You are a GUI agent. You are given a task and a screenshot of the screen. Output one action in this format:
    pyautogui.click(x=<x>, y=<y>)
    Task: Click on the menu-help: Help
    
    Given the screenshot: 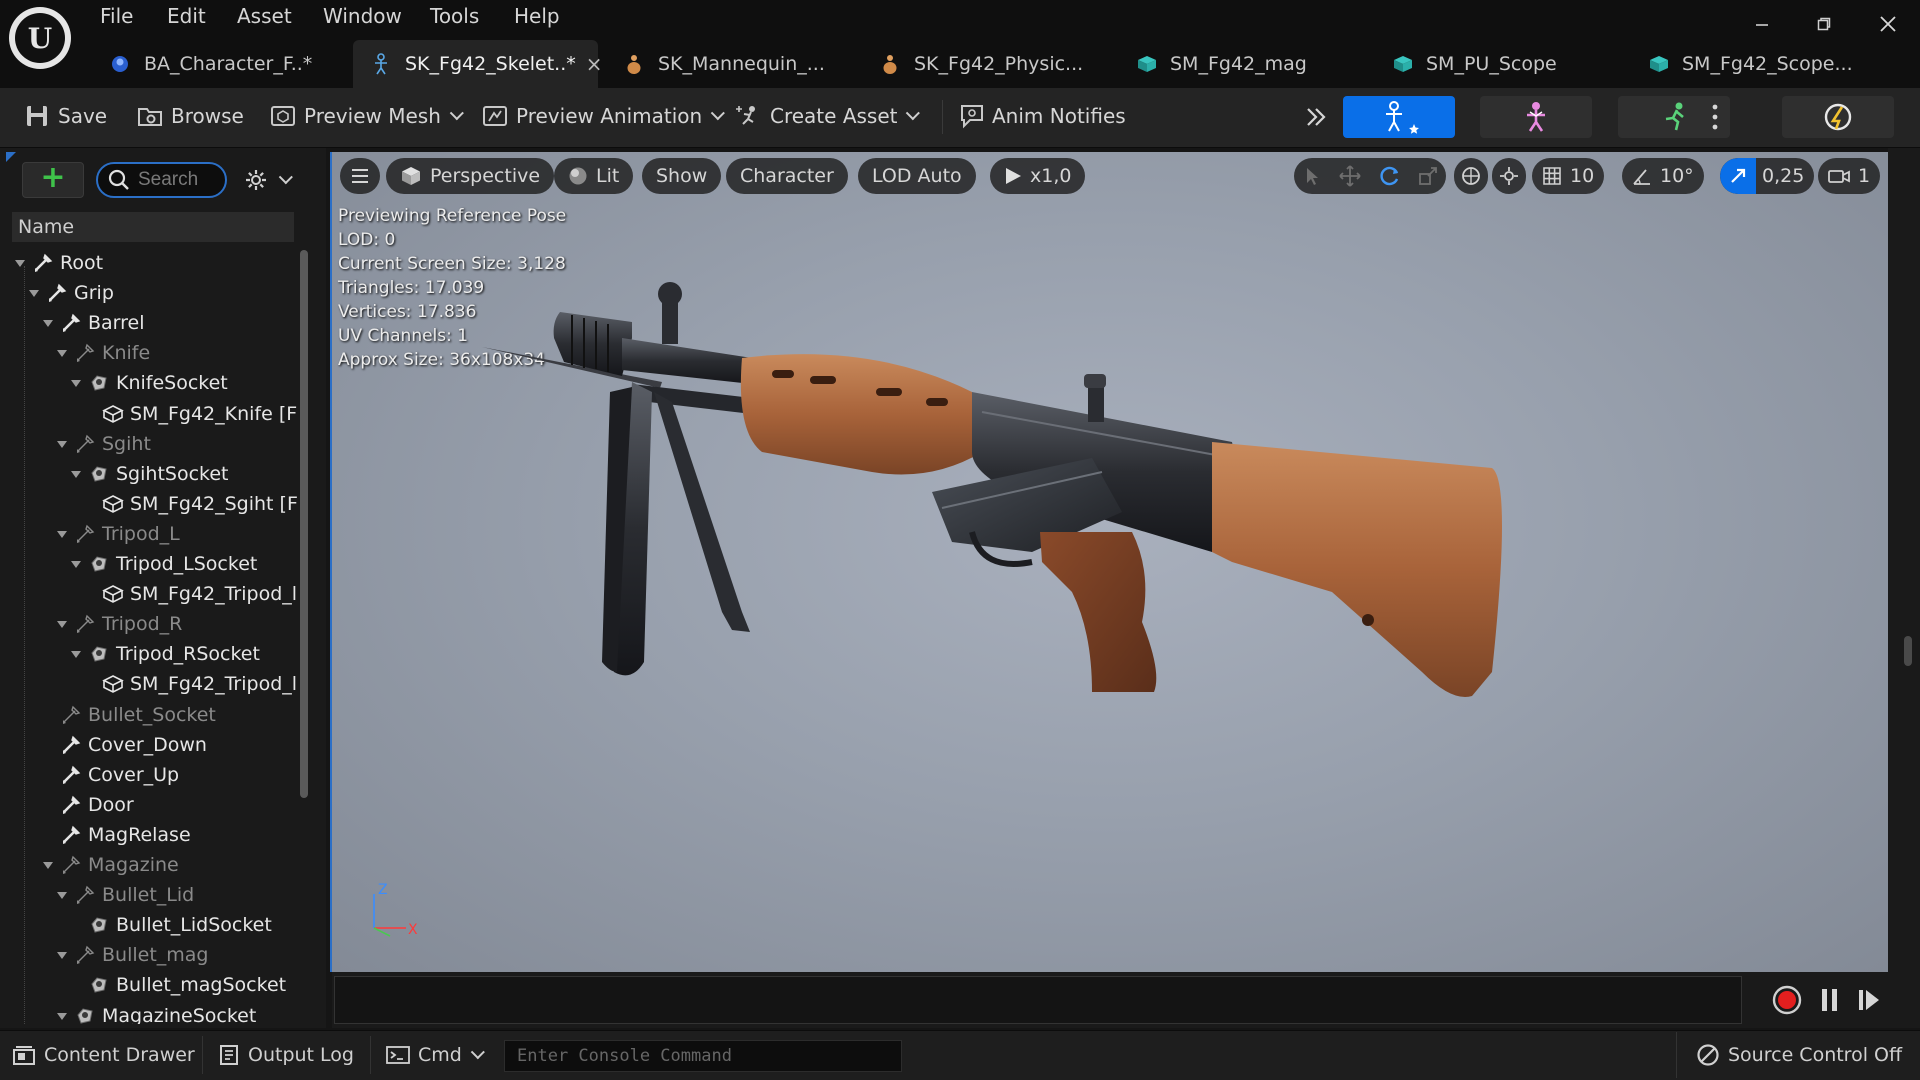 What is the action you would take?
    pyautogui.click(x=537, y=18)
    